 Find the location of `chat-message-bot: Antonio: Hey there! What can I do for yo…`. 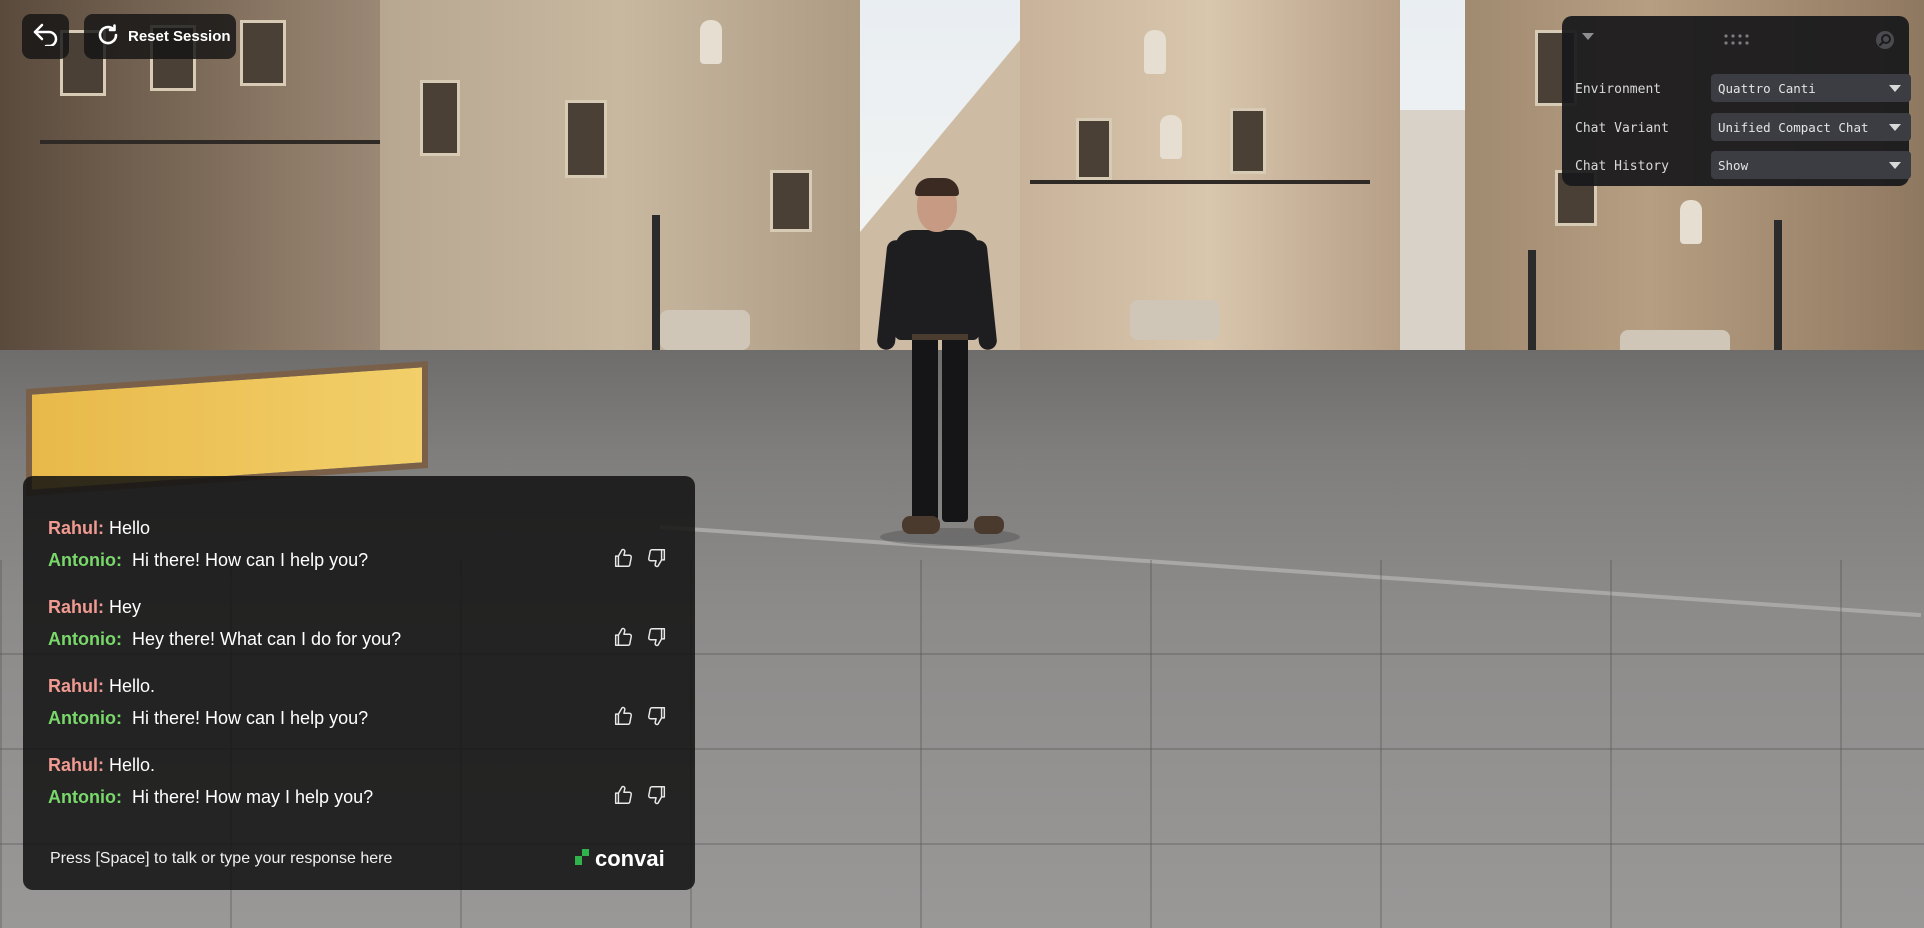

chat-message-bot: Antonio: Hey there! What can I do for yo… is located at coordinates (224, 639).